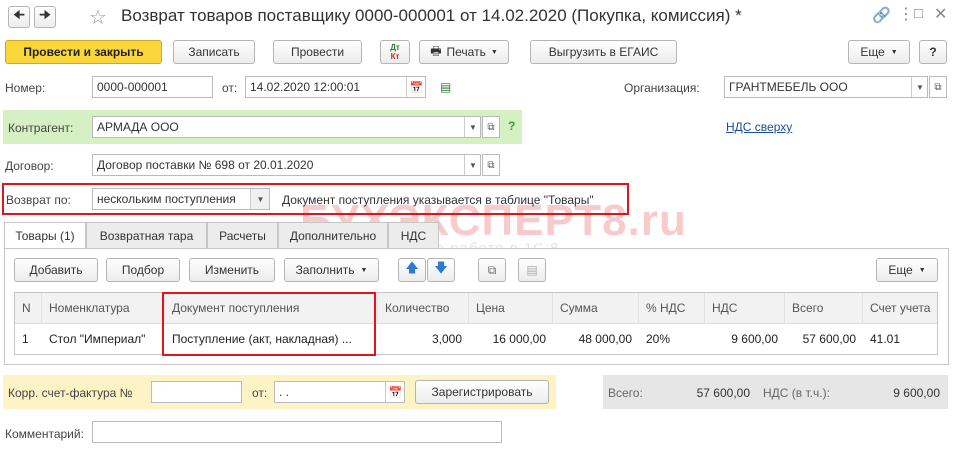 This screenshot has width=953, height=451. What do you see at coordinates (745, 308) in the screenshot?
I see `column-header-vat: НДС` at bounding box center [745, 308].